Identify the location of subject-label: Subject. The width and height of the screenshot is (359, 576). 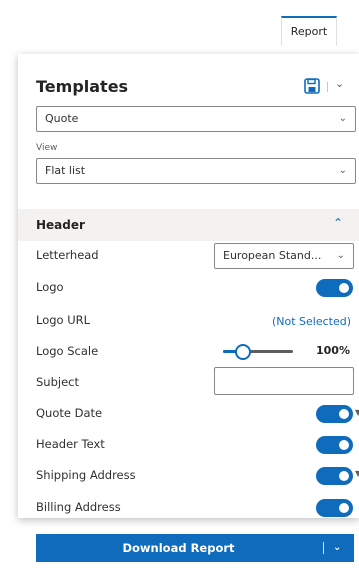
(57, 382).